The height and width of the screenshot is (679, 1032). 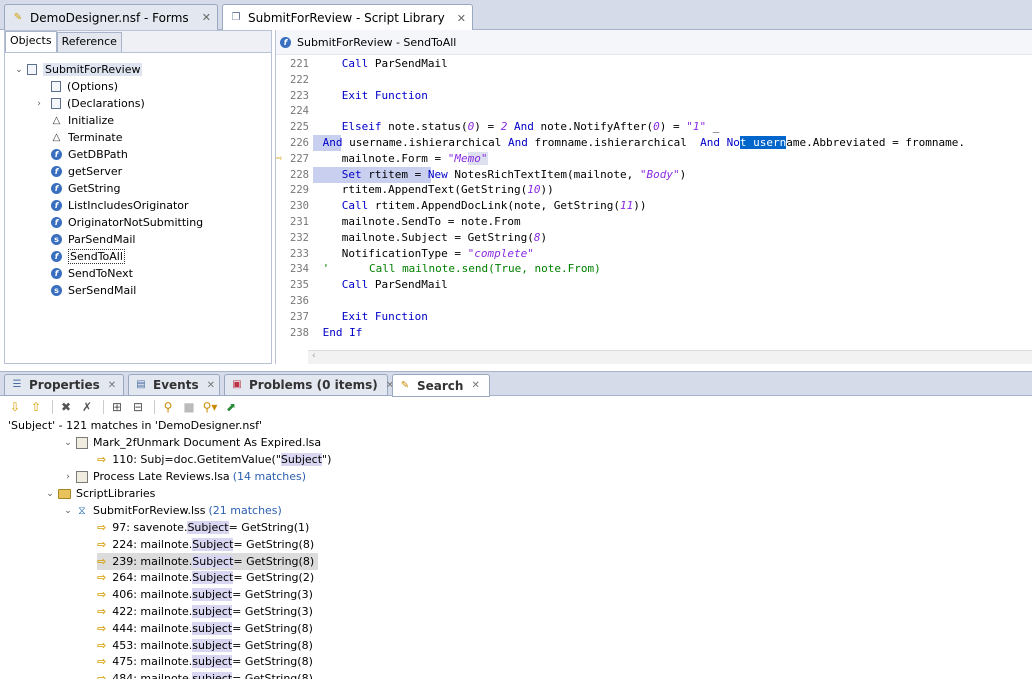 What do you see at coordinates (309, 385) in the screenshot?
I see `tab-problems: ▣ Problems (0 items) ✕` at bounding box center [309, 385].